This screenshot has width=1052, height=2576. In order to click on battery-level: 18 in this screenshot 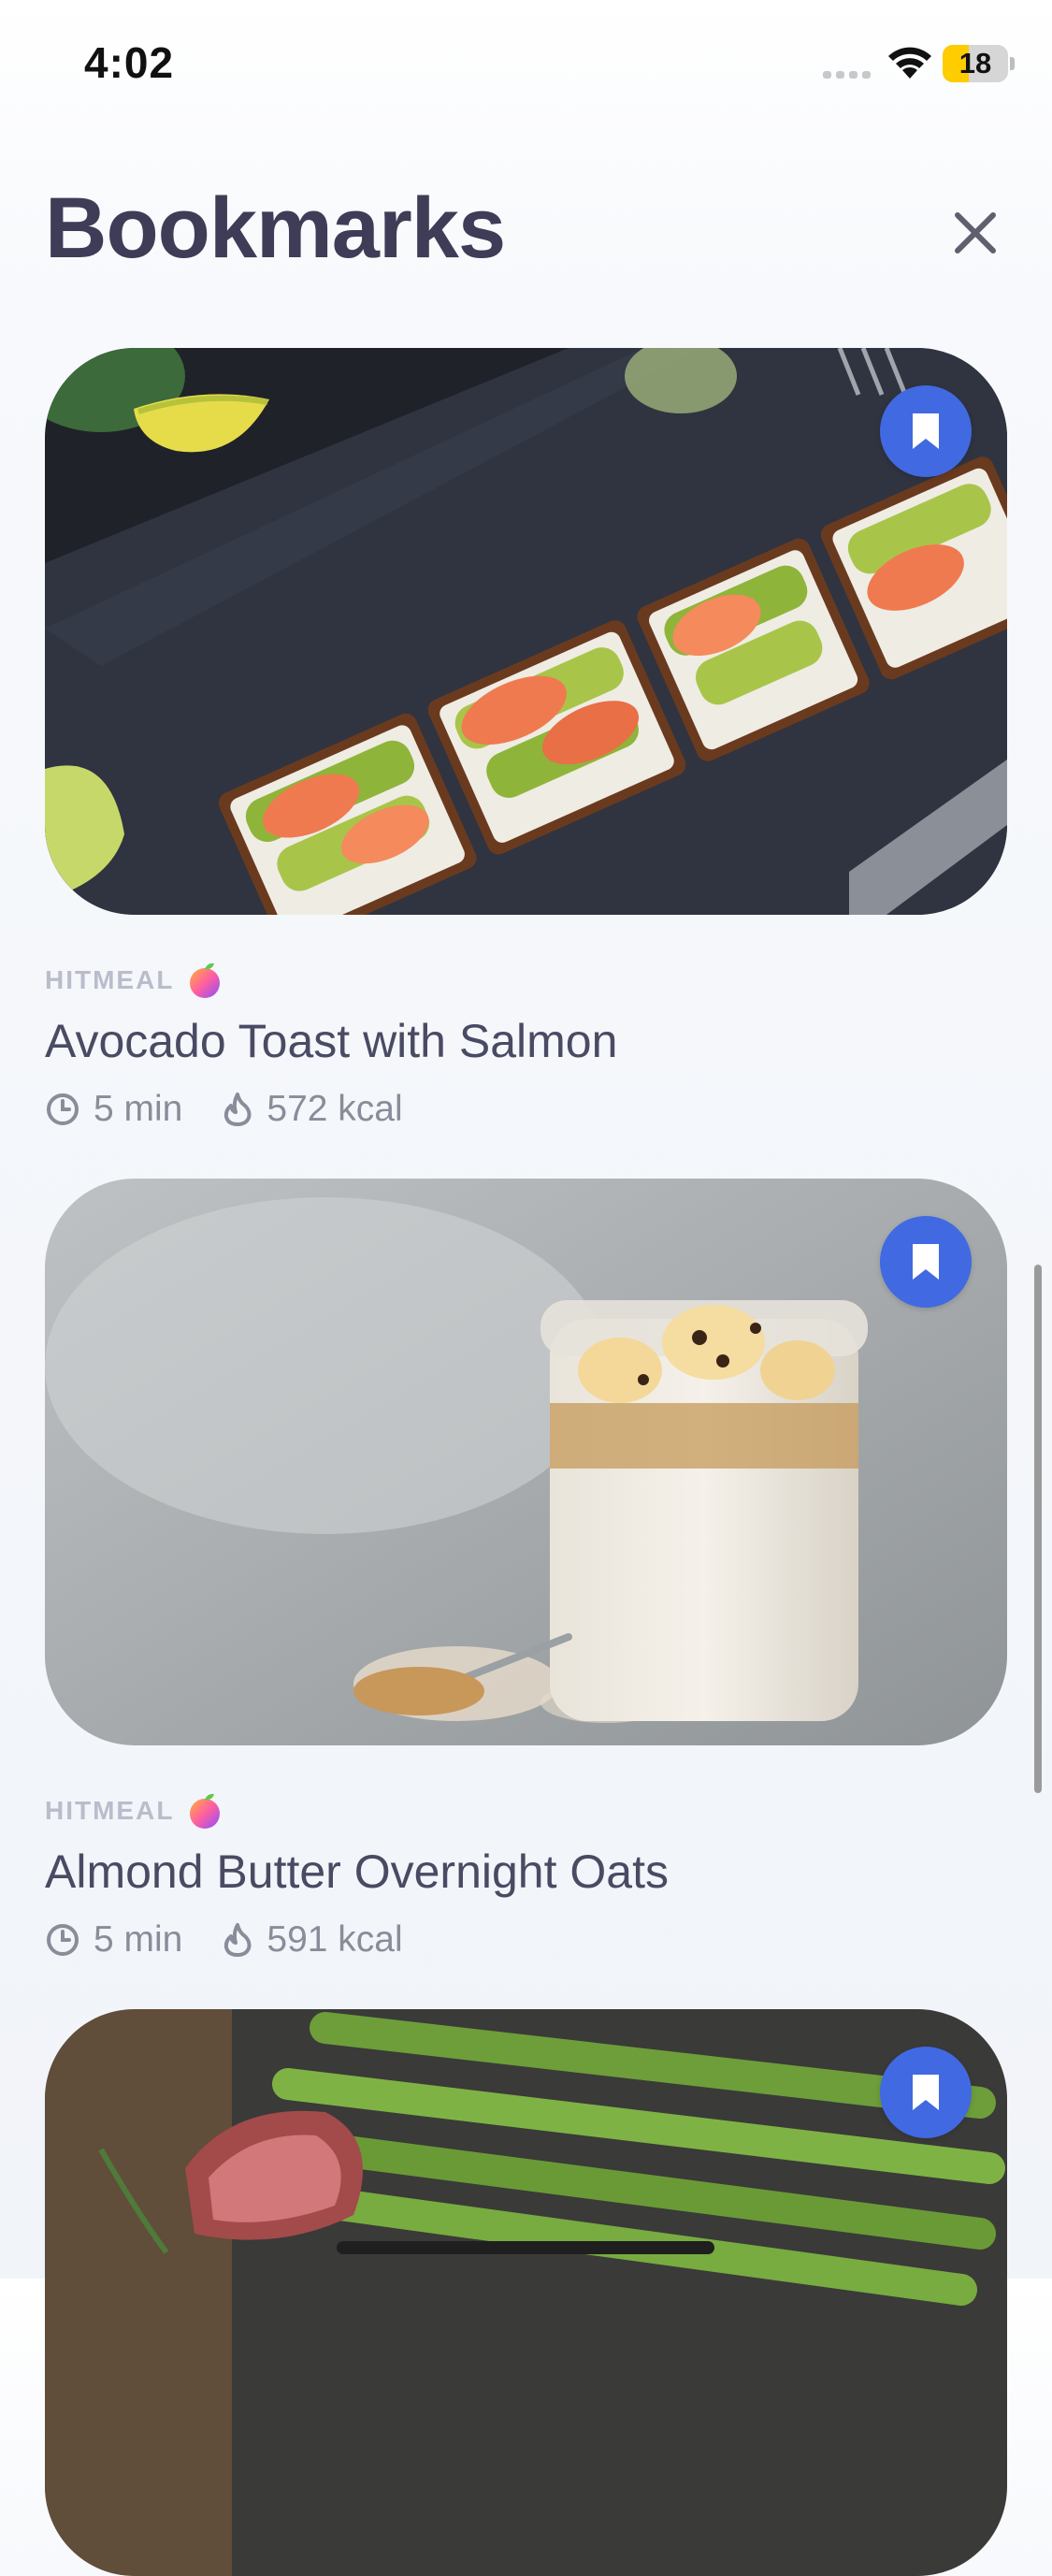, I will do `click(975, 63)`.